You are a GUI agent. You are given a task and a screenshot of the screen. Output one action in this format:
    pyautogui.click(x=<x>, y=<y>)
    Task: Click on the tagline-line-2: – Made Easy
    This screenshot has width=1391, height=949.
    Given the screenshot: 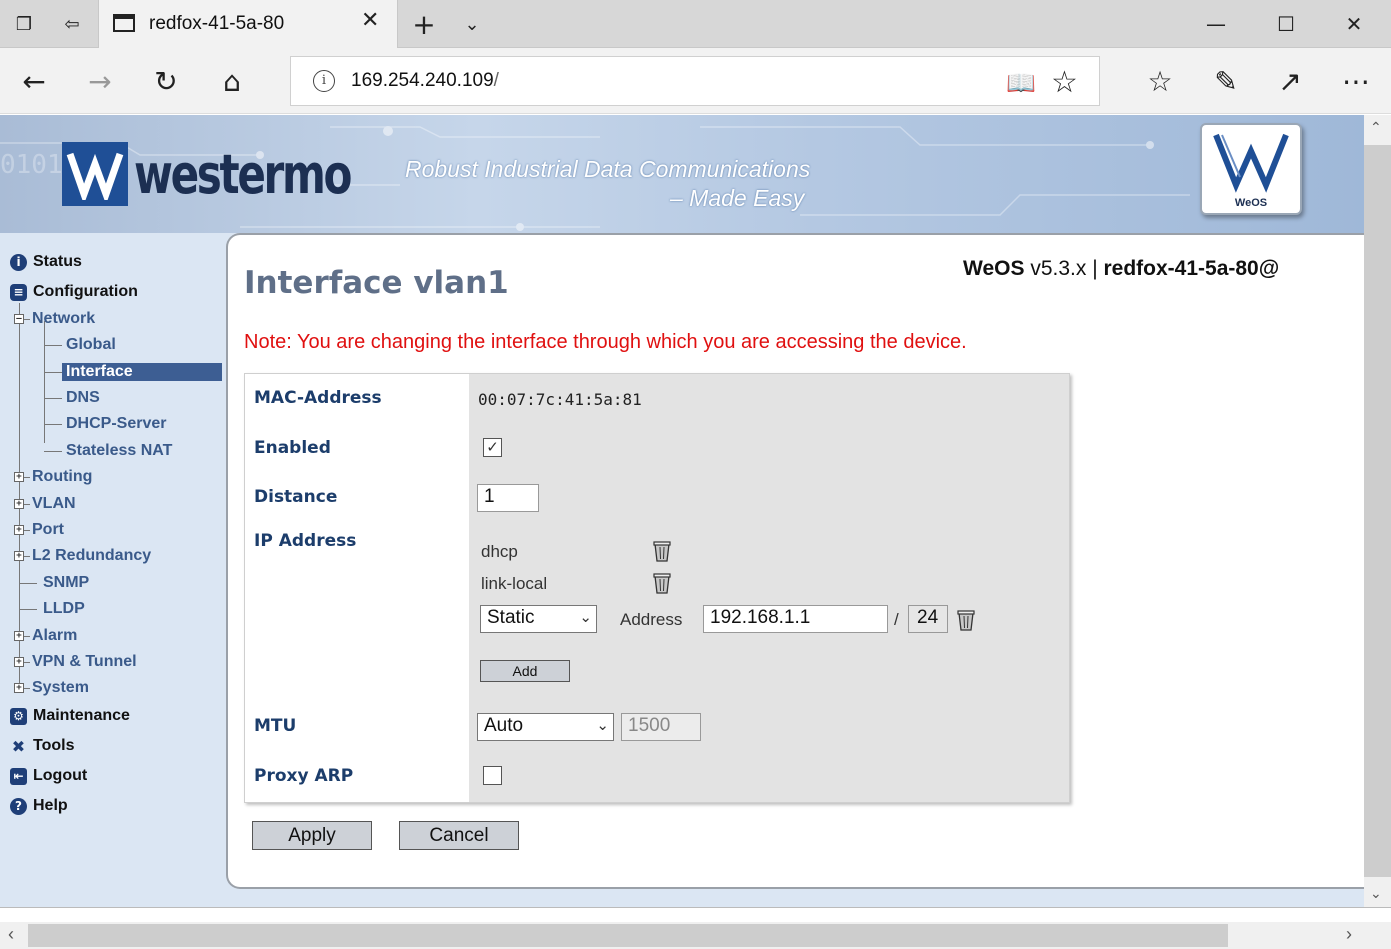 What is the action you would take?
    pyautogui.click(x=737, y=198)
    